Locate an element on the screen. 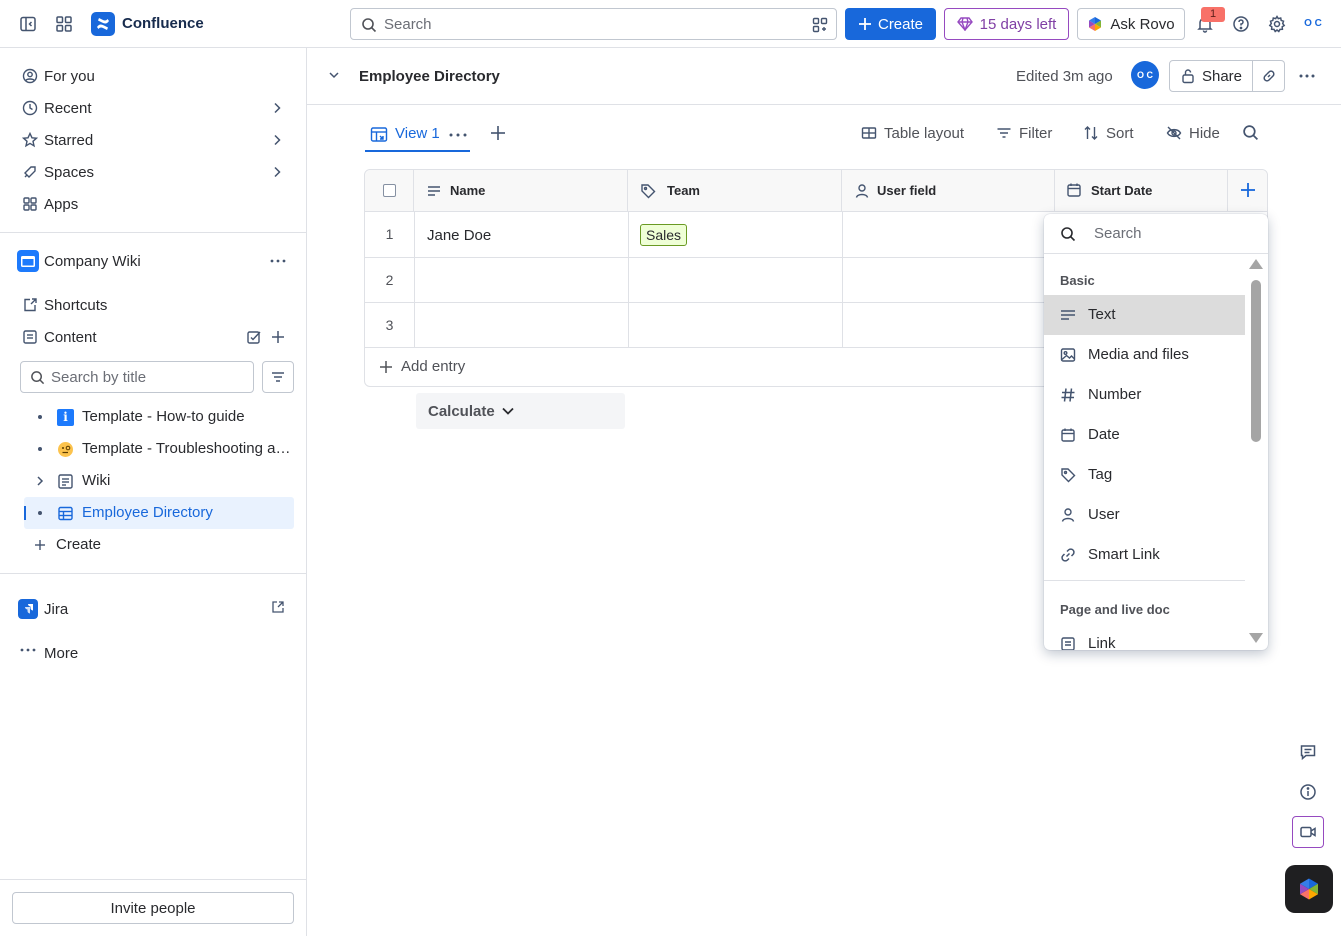 Image resolution: width=1341 pixels, height=936 pixels. table-layout-button: Table layout is located at coordinates (912, 133).